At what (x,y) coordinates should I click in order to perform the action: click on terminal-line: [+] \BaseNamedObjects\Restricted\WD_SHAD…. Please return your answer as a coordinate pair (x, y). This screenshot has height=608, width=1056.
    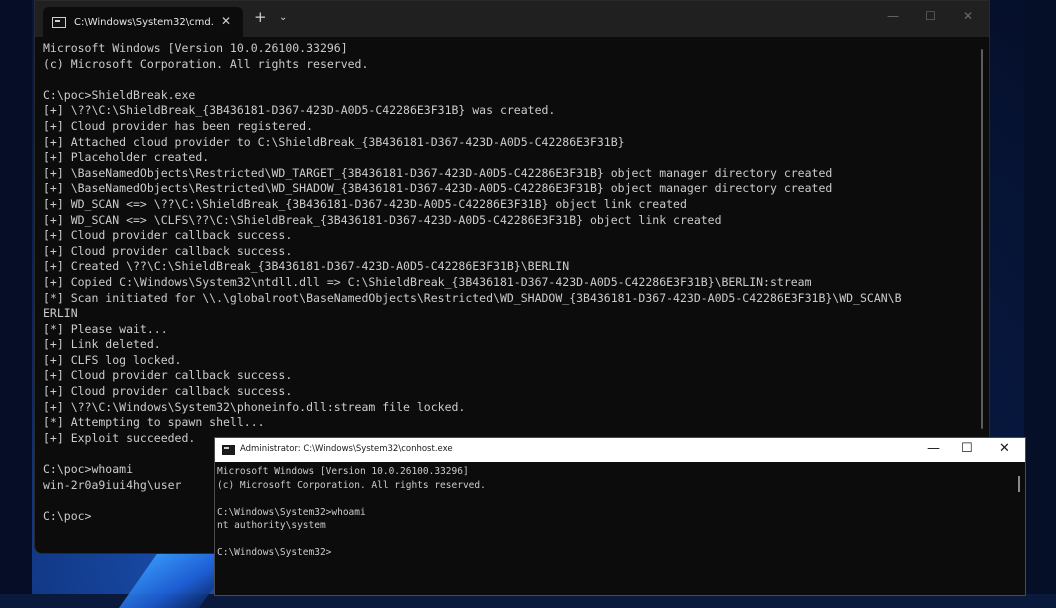
    Looking at the image, I should click on (438, 188).